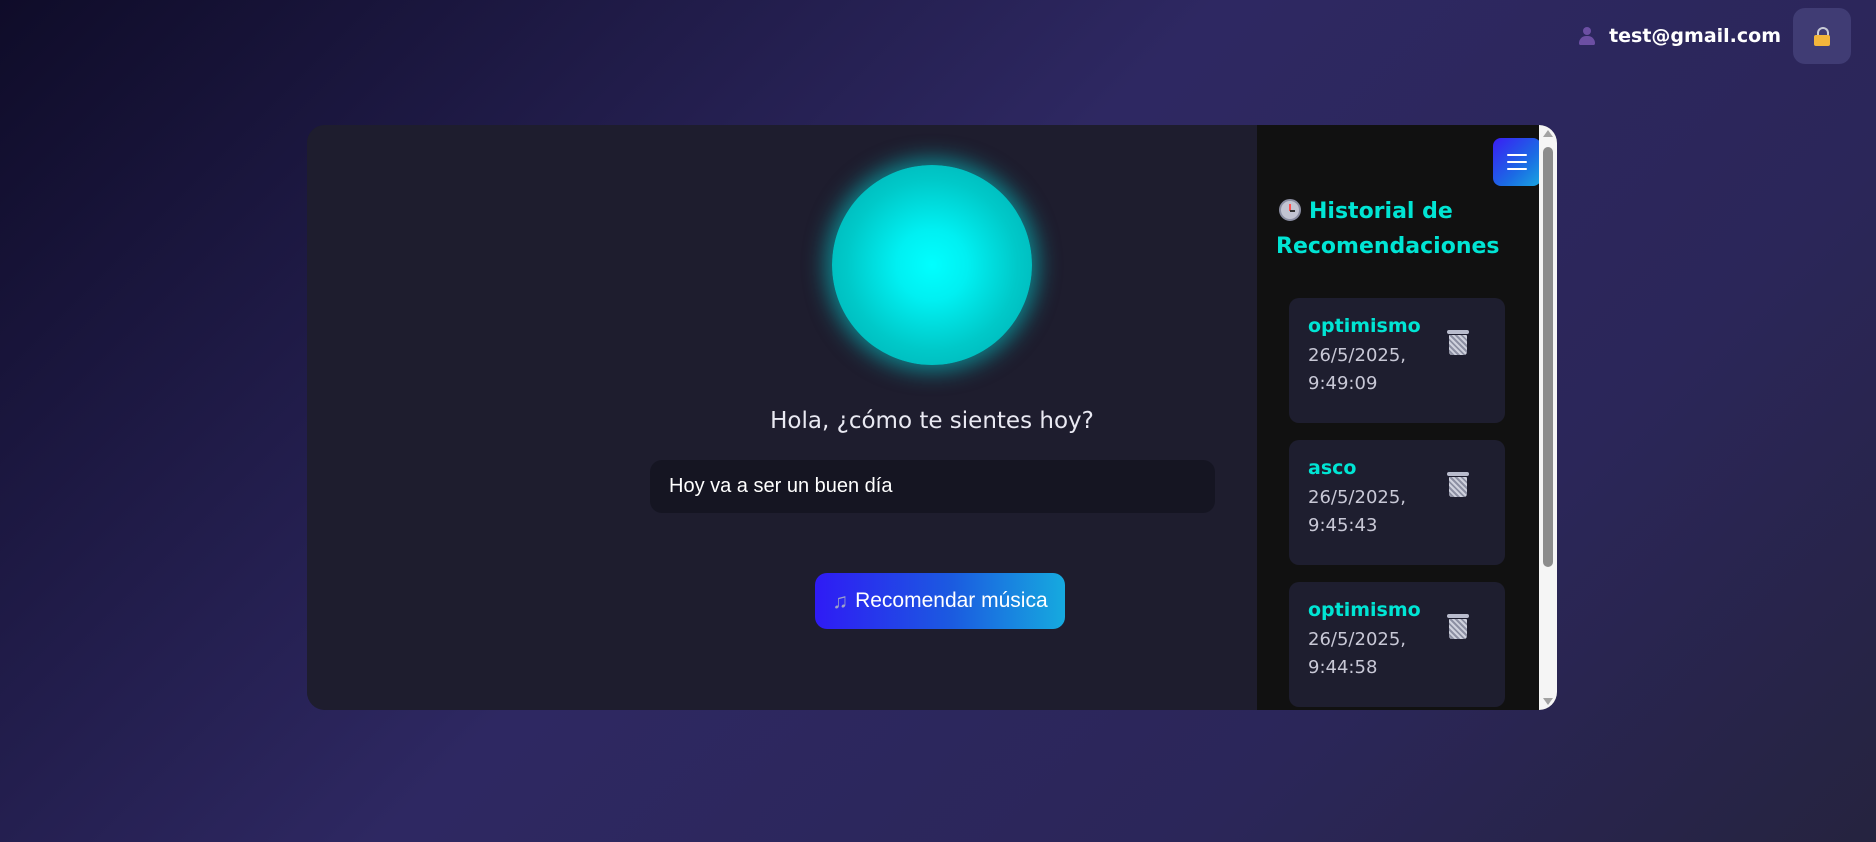 This screenshot has width=1876, height=842. I want to click on history-item: optimismo 26/5/2025, 9:49:09, so click(1397, 360).